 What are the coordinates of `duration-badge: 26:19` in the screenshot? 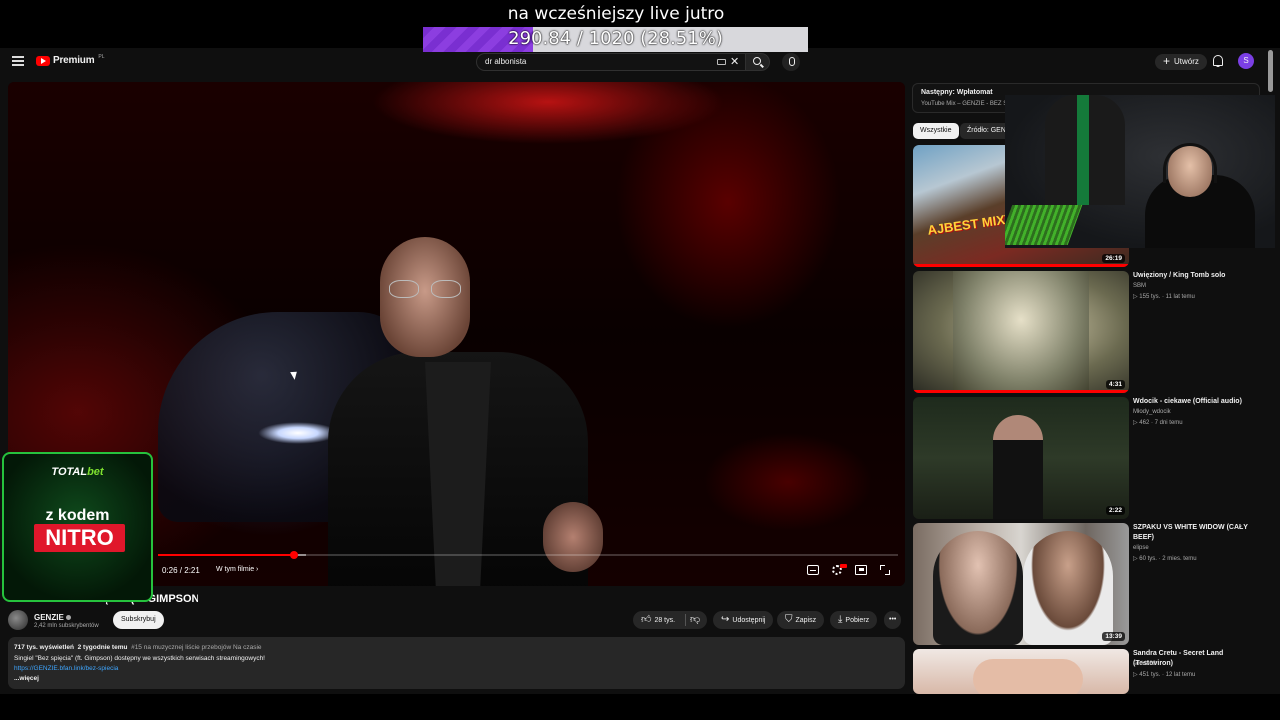 It's located at (1113, 258).